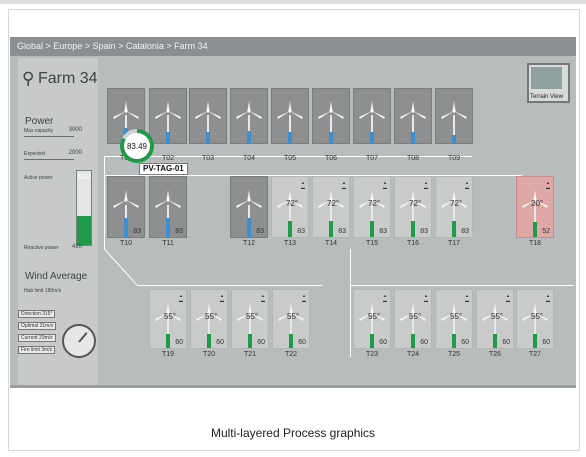  What do you see at coordinates (546, 231) in the screenshot?
I see `turbine-output-value: 52` at bounding box center [546, 231].